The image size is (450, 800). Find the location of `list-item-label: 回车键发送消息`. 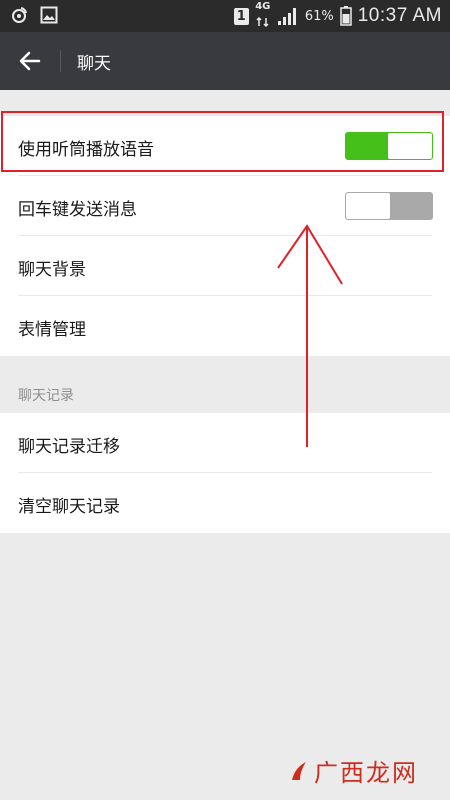

list-item-label: 回车键发送消息 is located at coordinates (77, 210).